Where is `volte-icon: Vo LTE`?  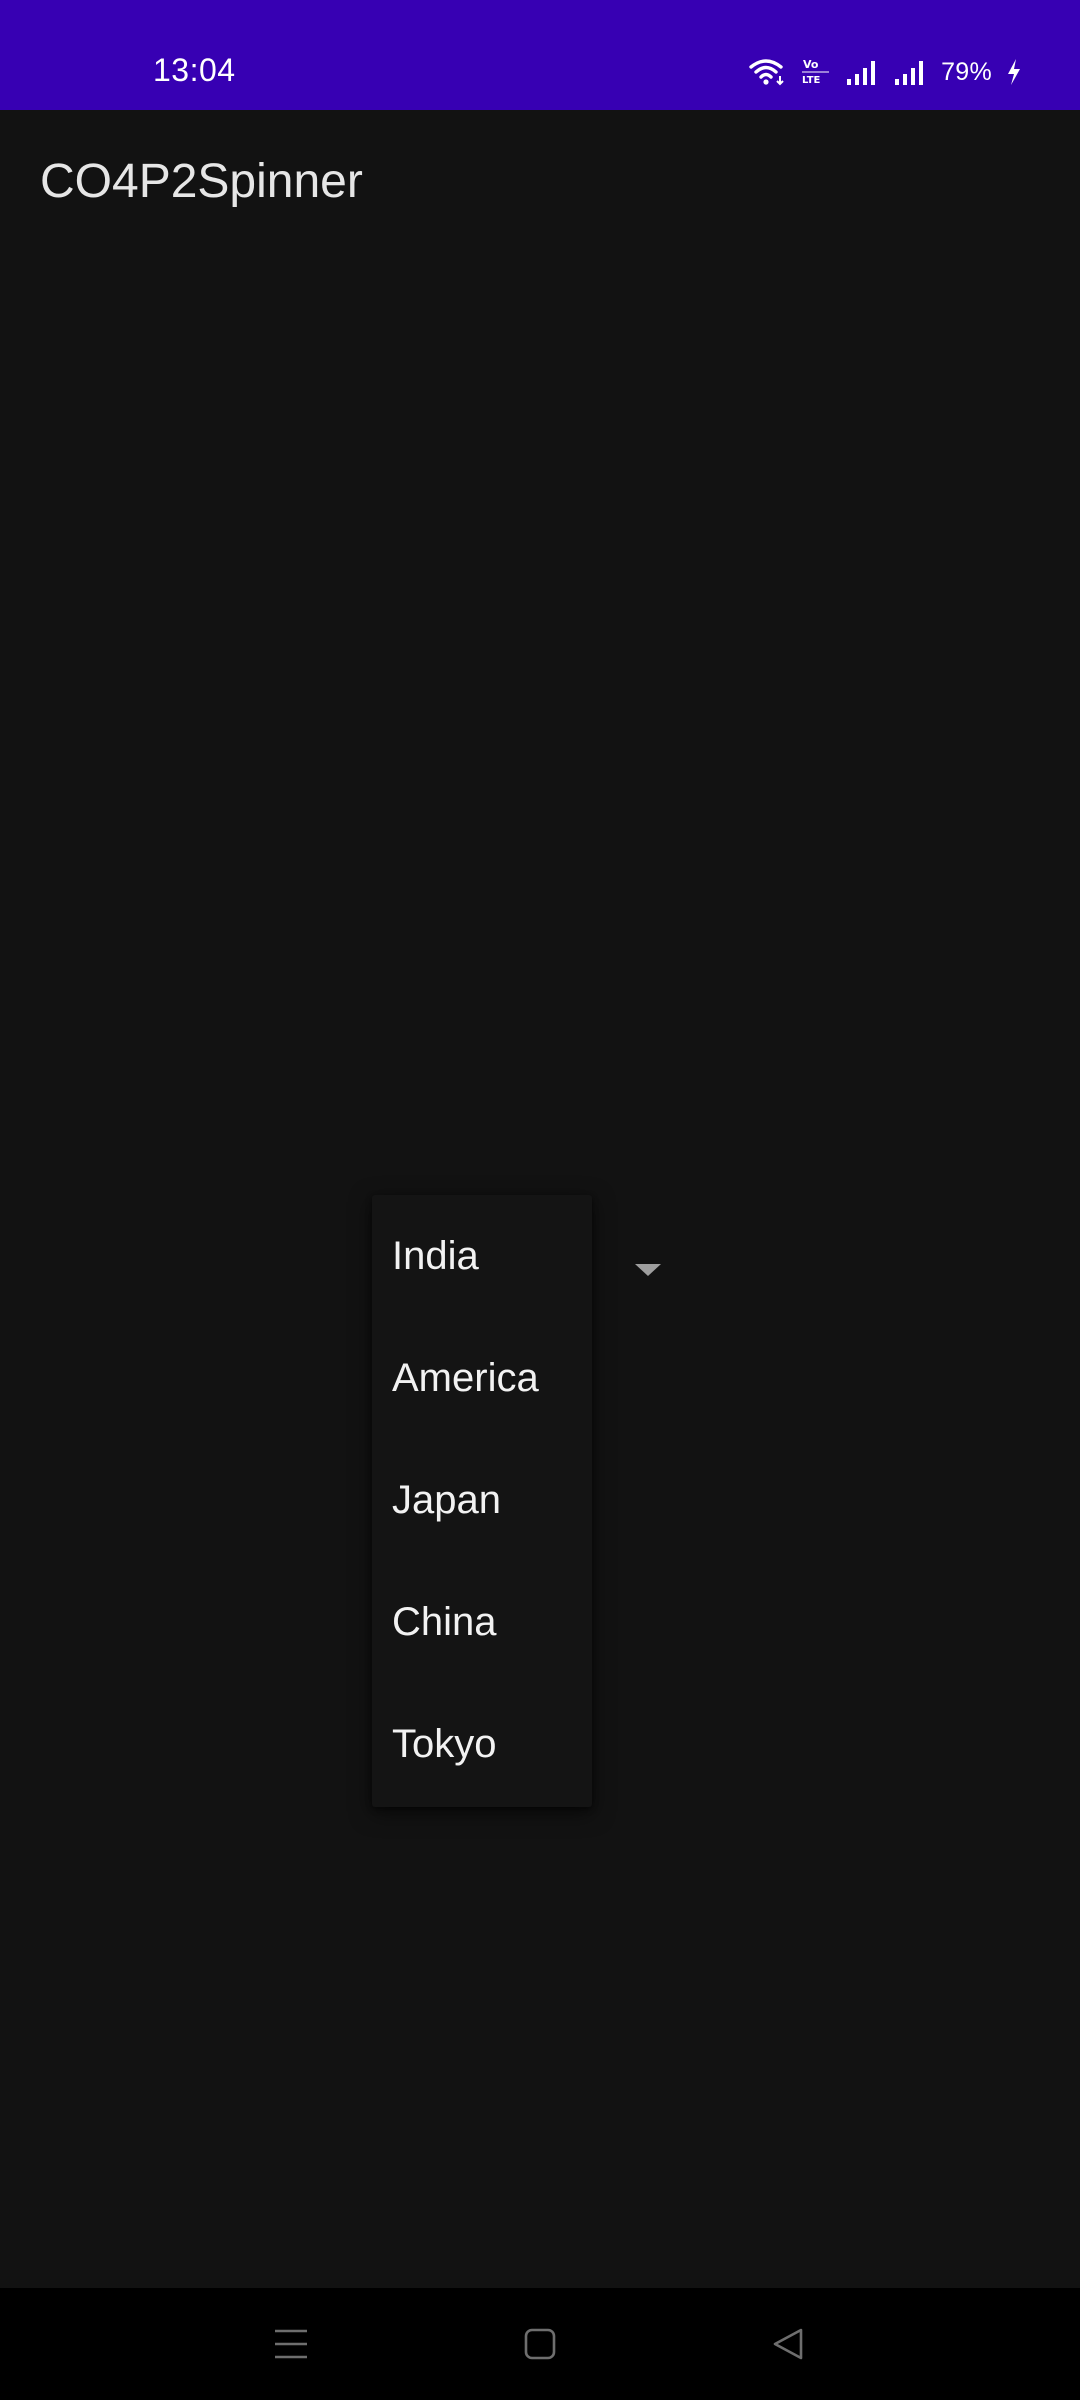 volte-icon: Vo LTE is located at coordinates (816, 72).